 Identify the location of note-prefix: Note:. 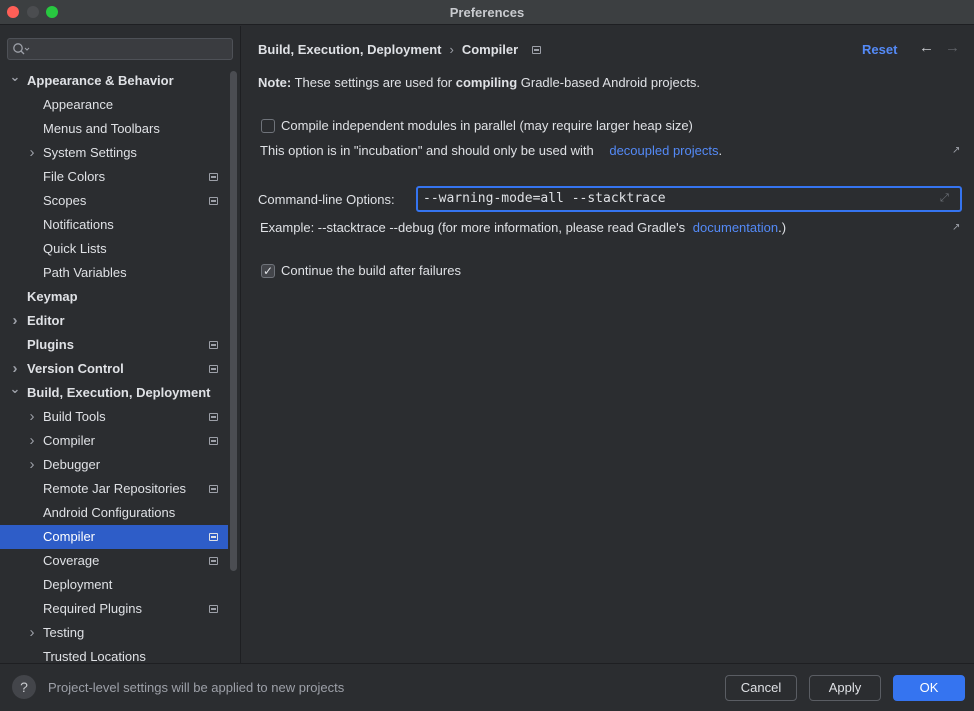
(275, 82).